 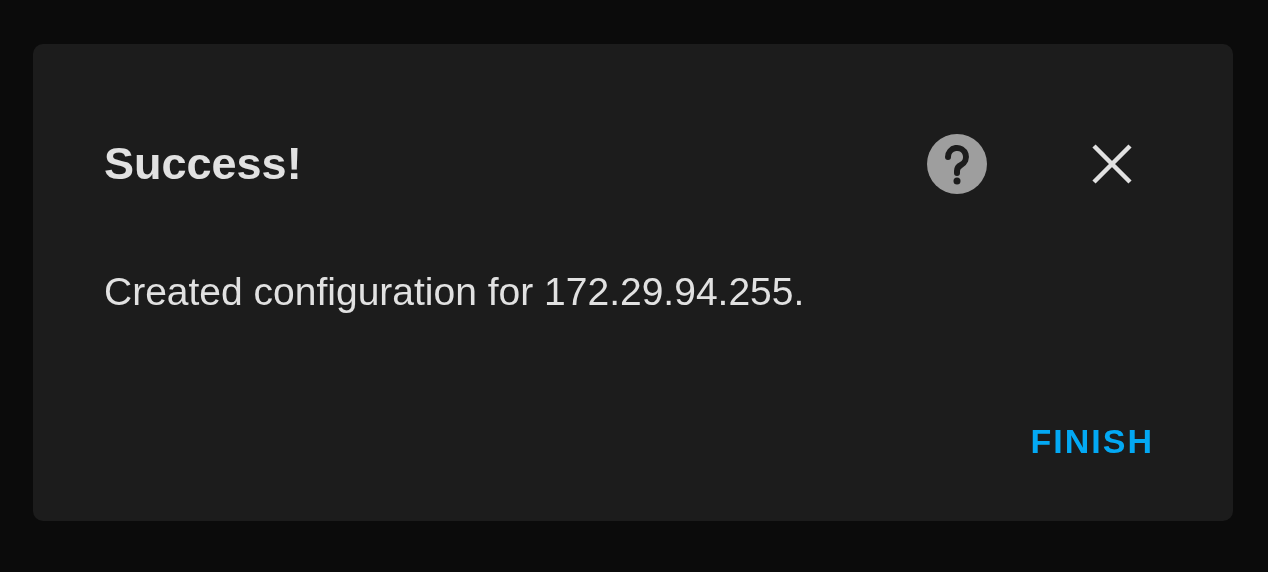 I want to click on close-icon, so click(x=1112, y=164).